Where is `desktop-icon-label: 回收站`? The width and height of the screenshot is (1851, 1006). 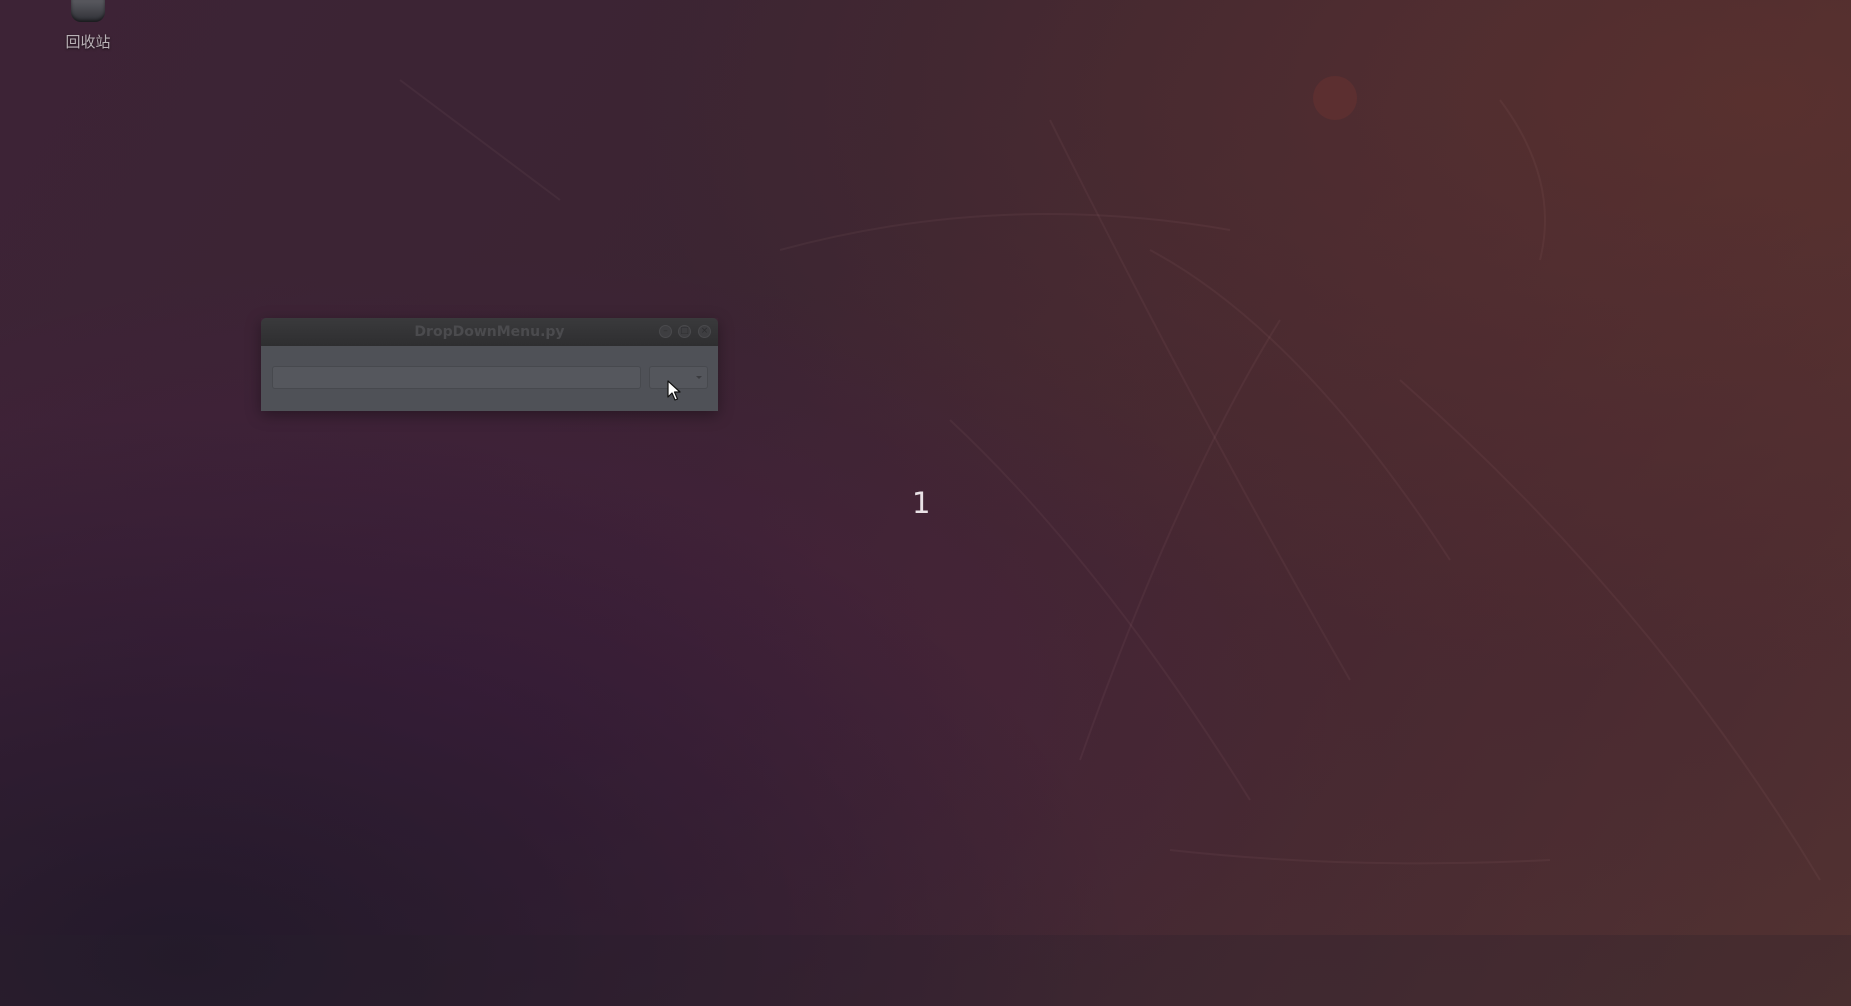 desktop-icon-label: 回收站 is located at coordinates (88, 42).